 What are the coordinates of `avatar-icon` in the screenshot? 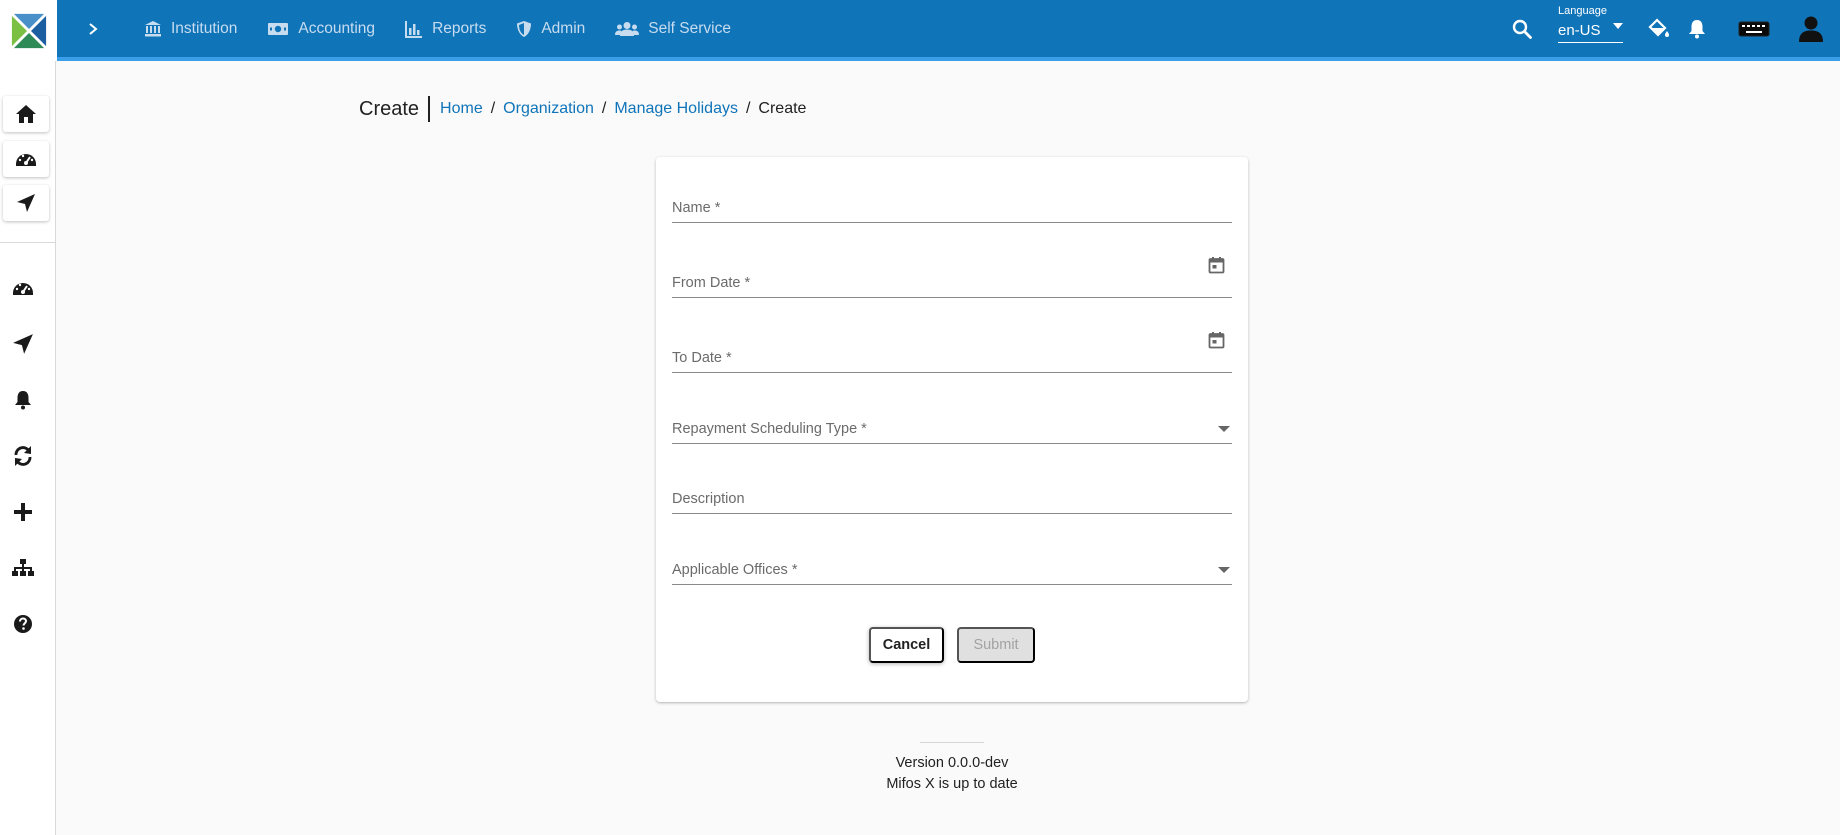 It's located at (1811, 29).